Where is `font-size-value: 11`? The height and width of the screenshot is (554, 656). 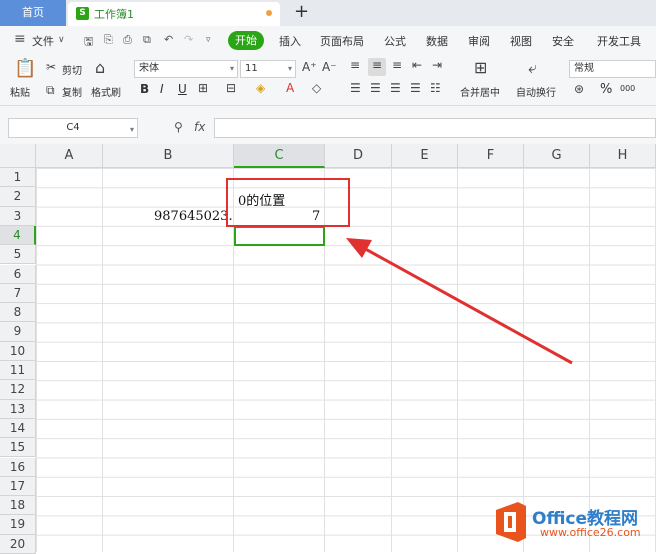
font-size-value: 11 is located at coordinates (251, 68).